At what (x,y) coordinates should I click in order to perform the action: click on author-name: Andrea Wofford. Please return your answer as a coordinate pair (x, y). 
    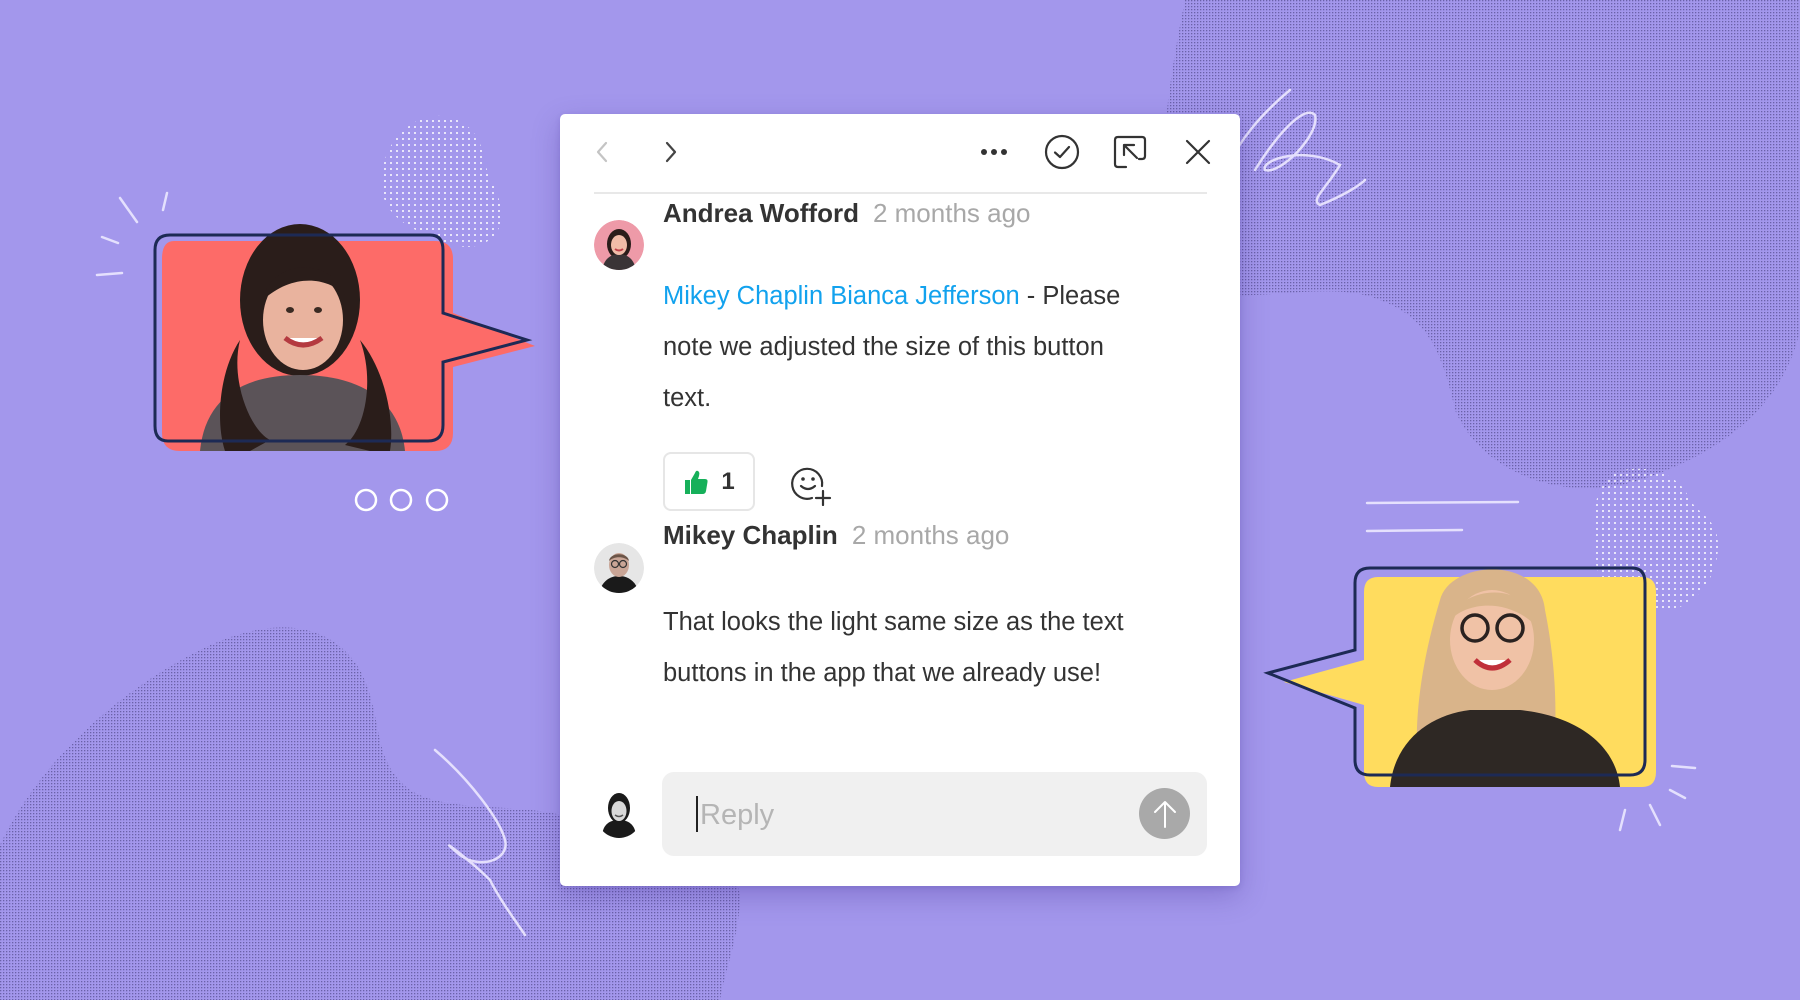
    Looking at the image, I should click on (761, 213).